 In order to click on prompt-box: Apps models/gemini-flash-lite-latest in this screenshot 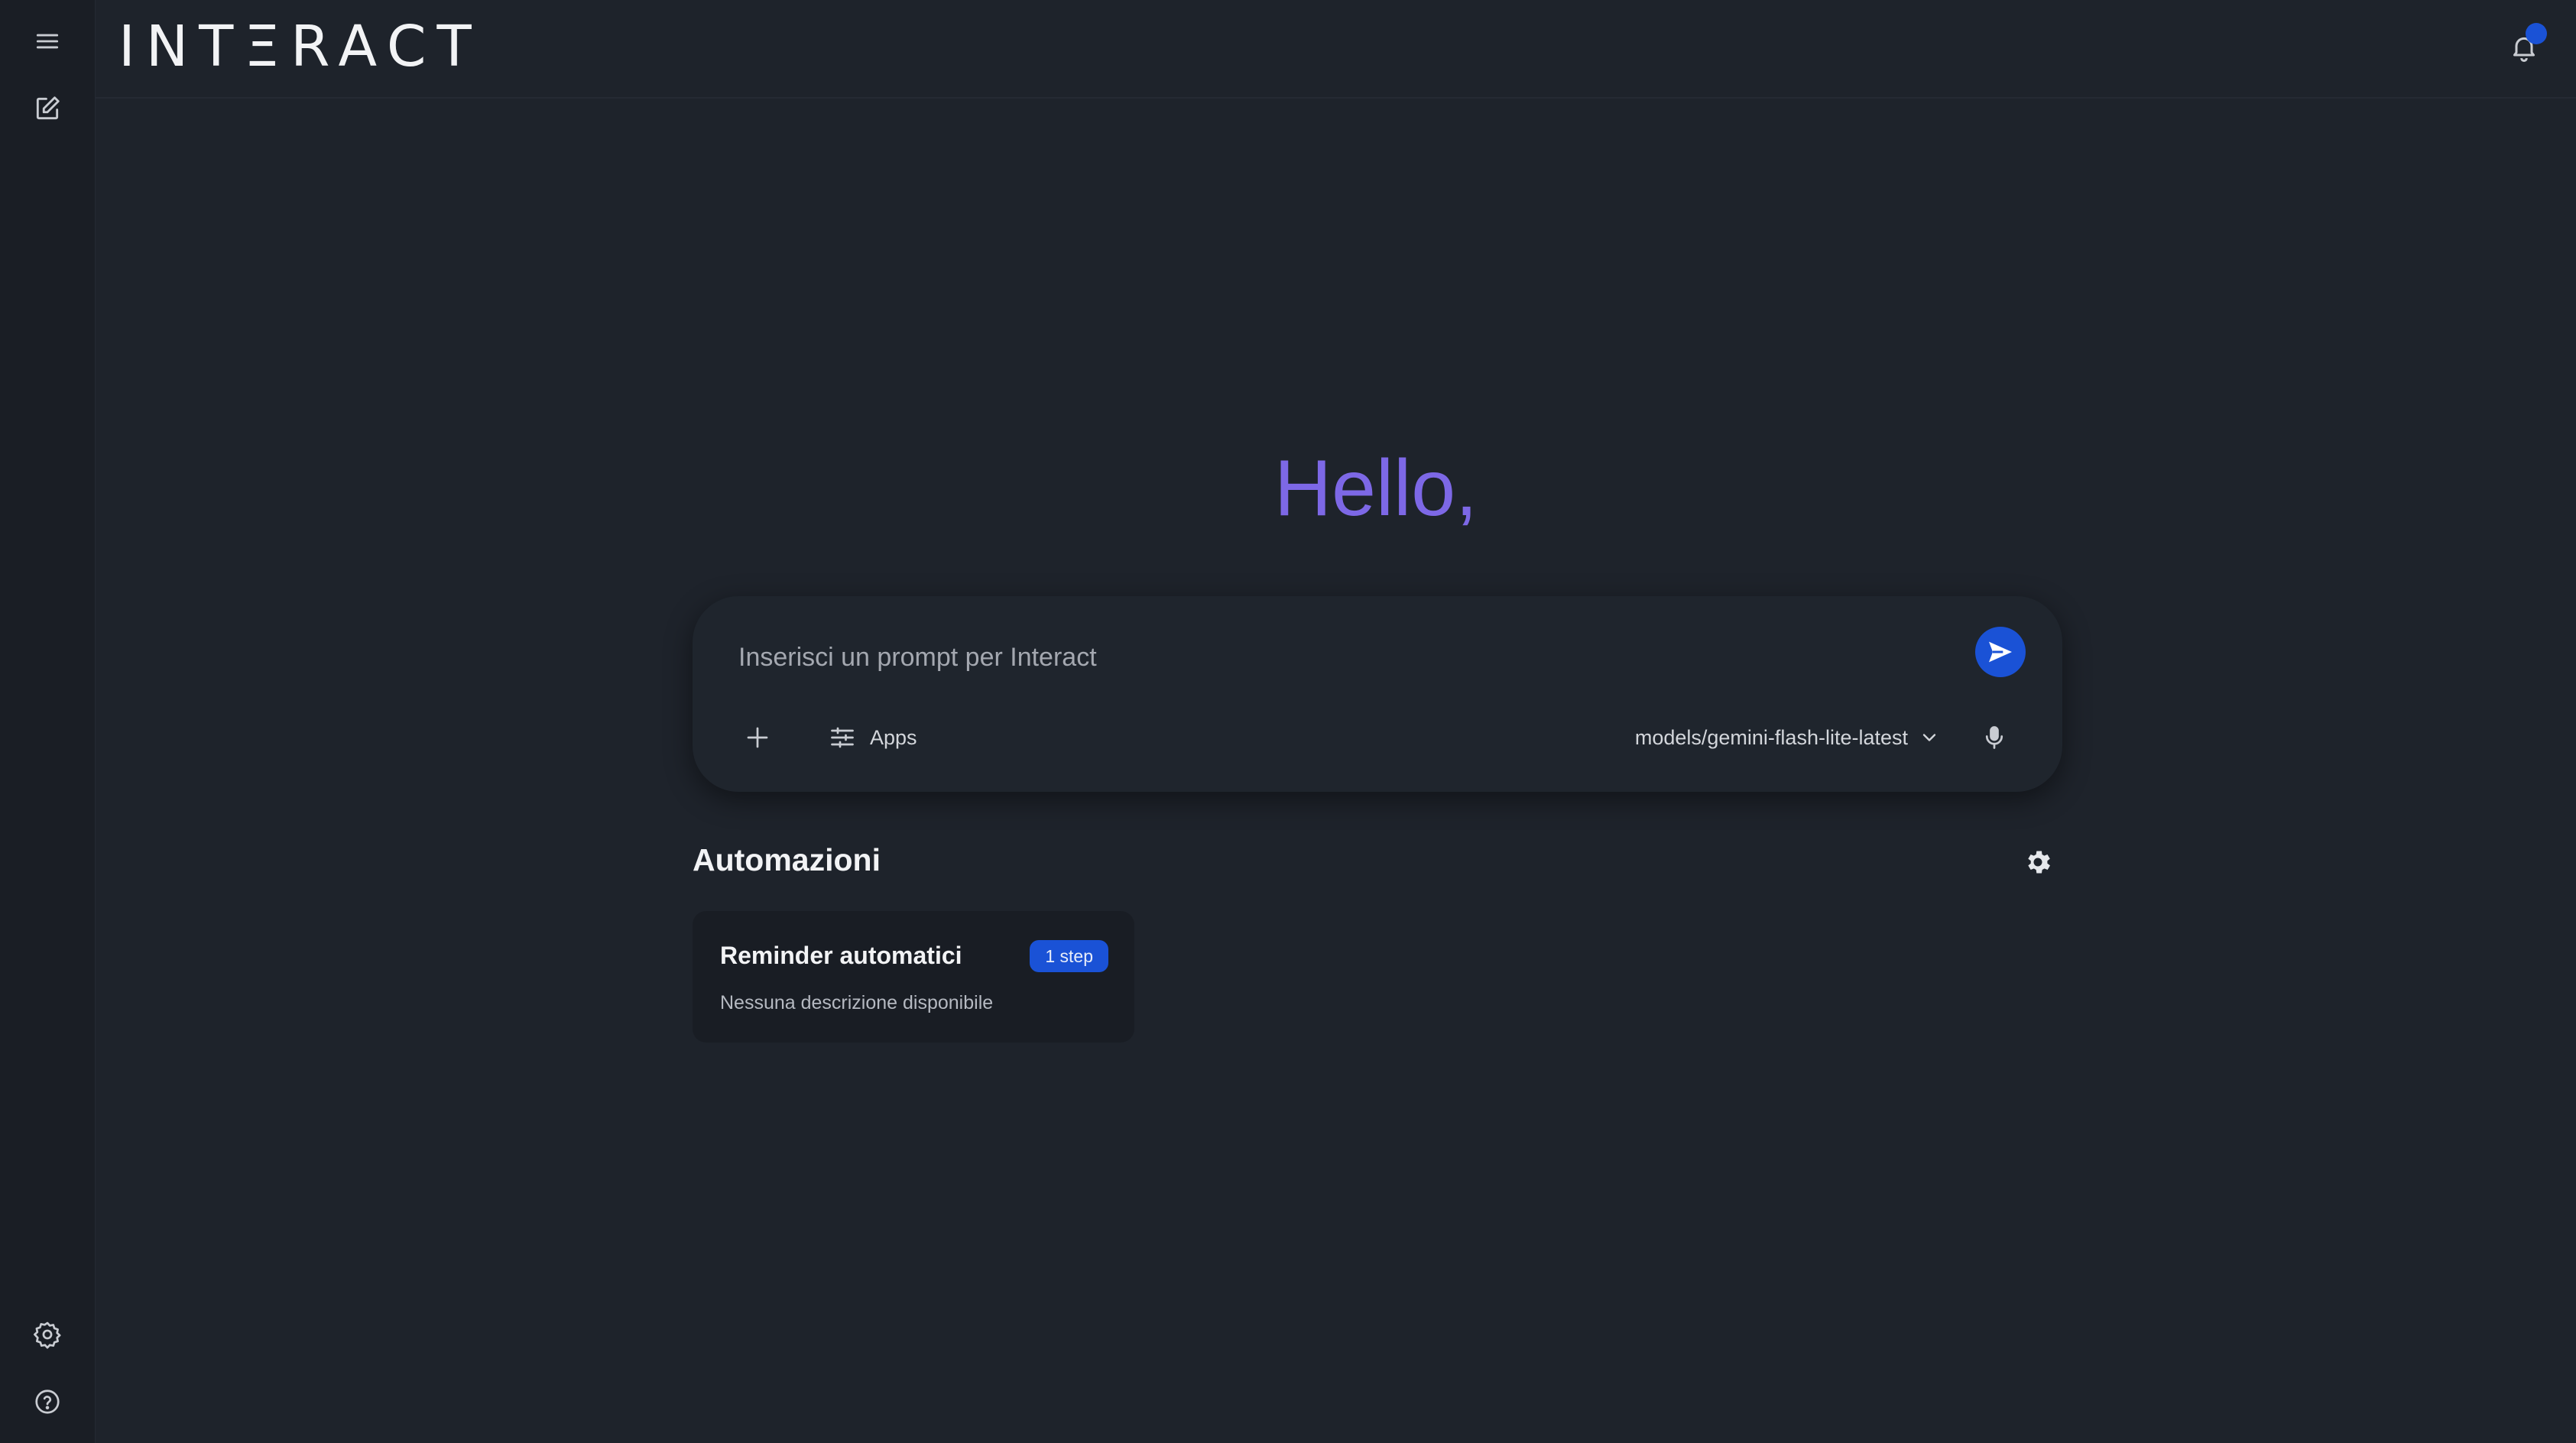, I will do `click(1377, 694)`.